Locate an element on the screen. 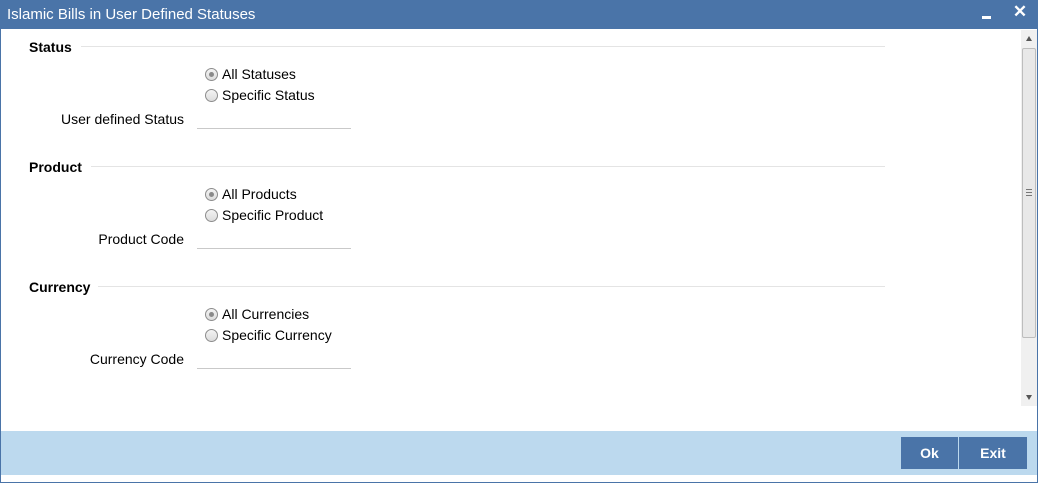  radio-all-statuses: All Statuses is located at coordinates (250, 74).